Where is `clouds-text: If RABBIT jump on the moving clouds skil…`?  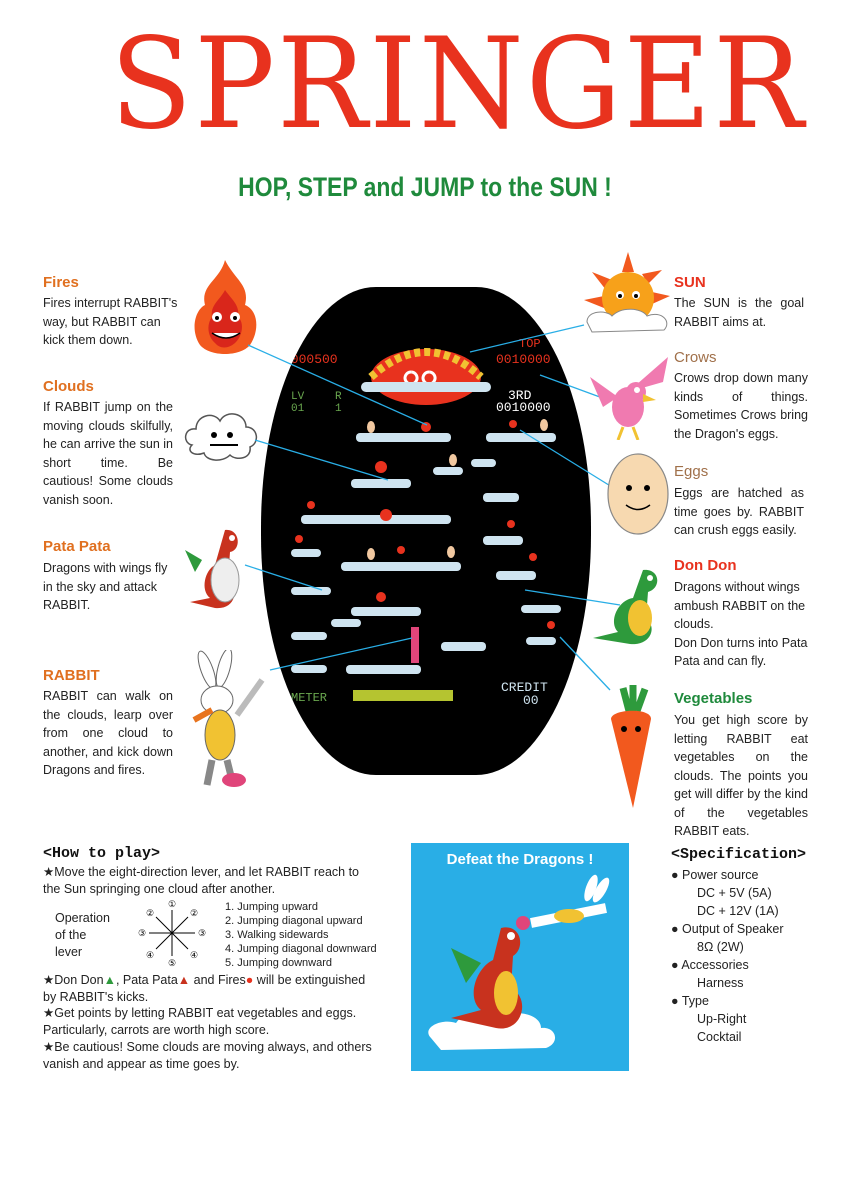 clouds-text: If RABBIT jump on the moving clouds skil… is located at coordinates (108, 453).